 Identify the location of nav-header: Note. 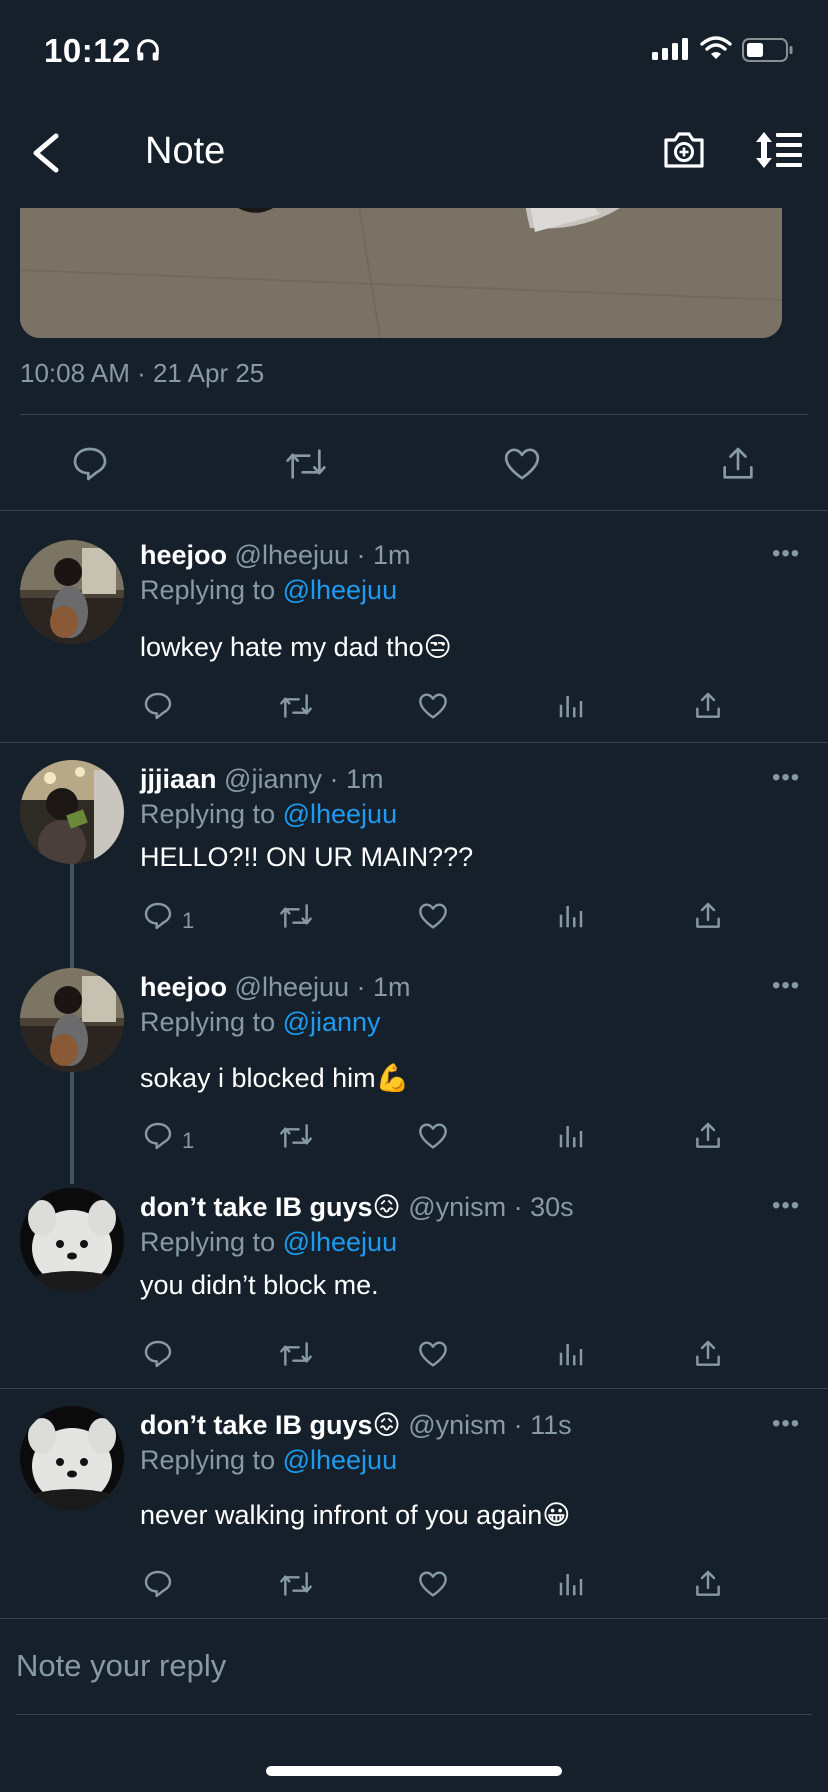
(414, 152).